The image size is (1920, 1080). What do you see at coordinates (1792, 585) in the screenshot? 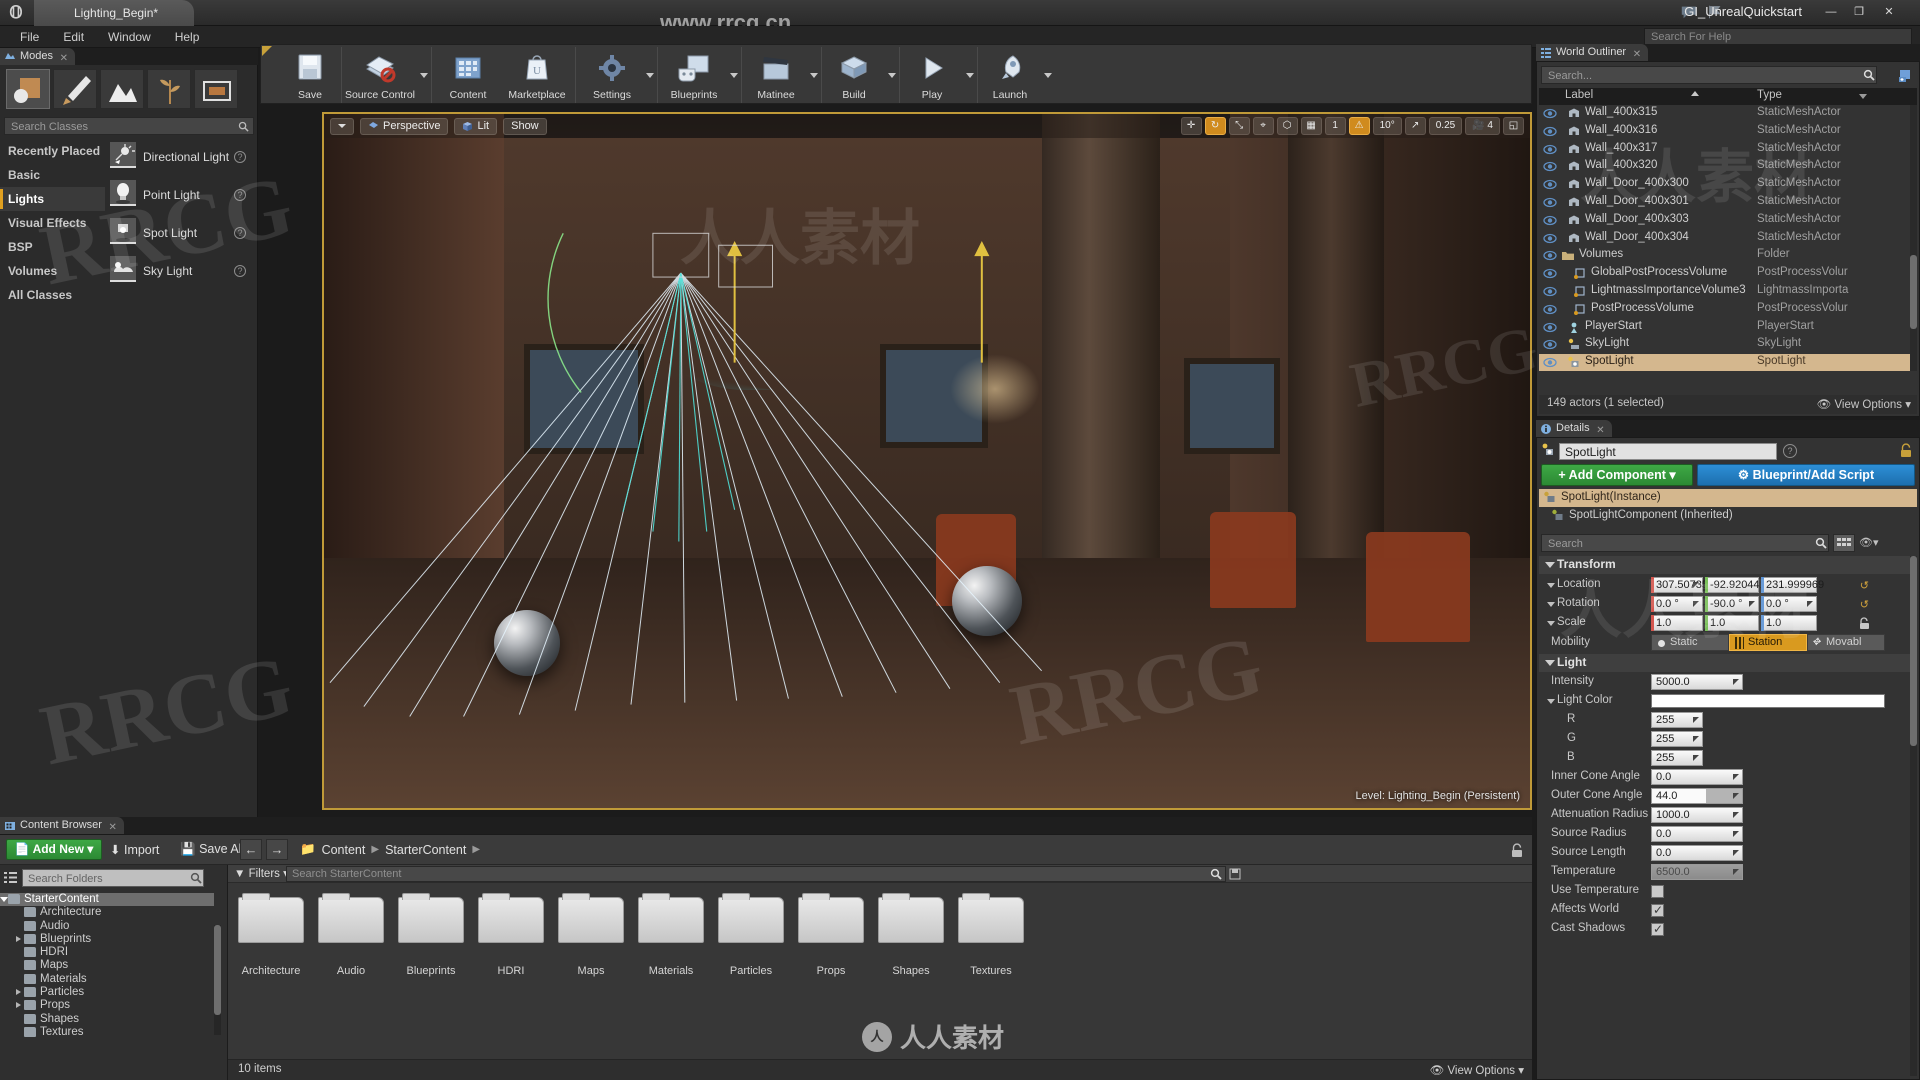
I see `location-z-input: 231.999969` at bounding box center [1792, 585].